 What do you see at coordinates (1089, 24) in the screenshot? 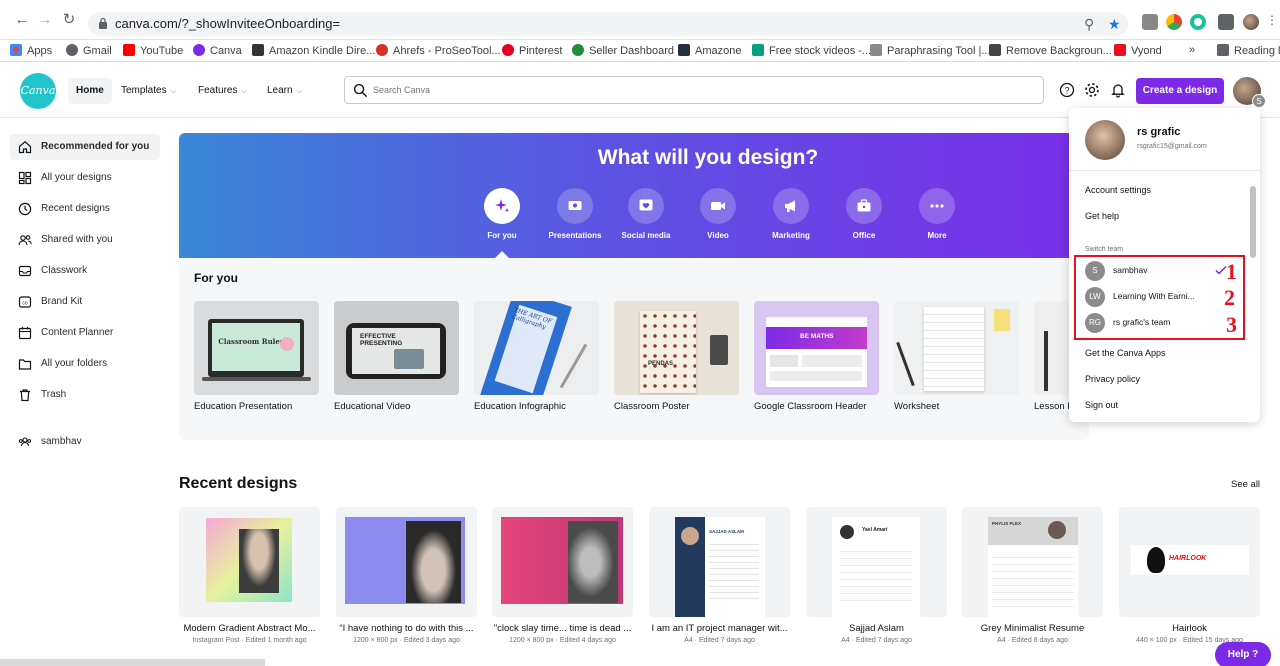
I see `zoom-icon: ⚲` at bounding box center [1089, 24].